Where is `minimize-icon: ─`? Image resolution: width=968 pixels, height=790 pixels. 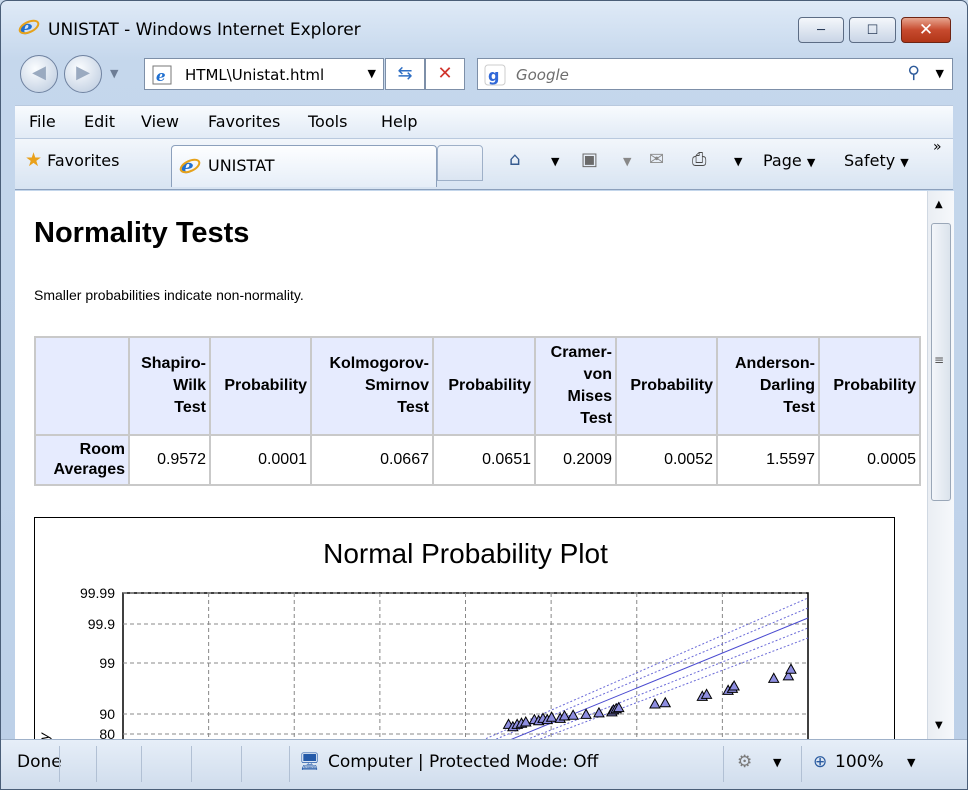
minimize-icon: ─ is located at coordinates (821, 30).